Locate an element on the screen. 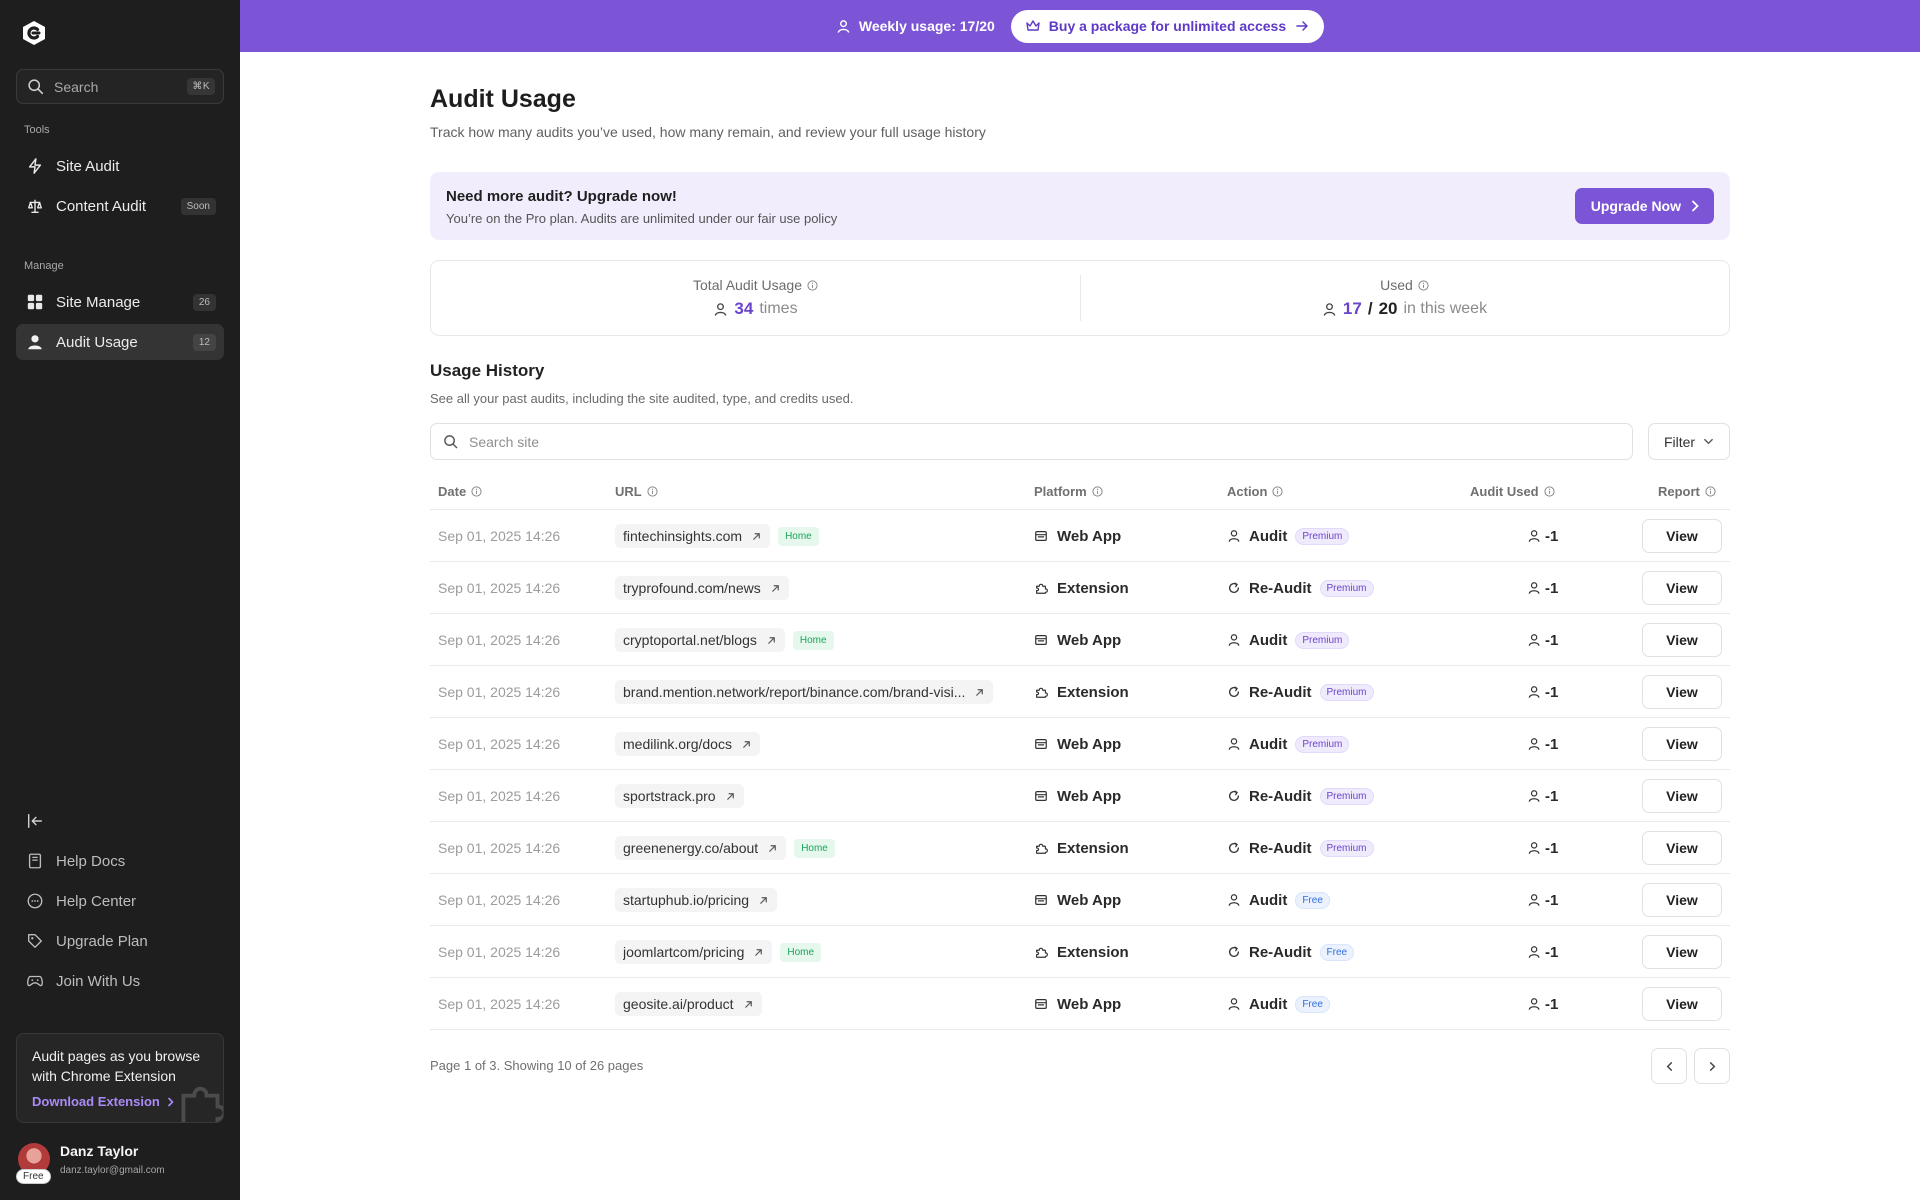 This screenshot has width=1920, height=1200. sidebar-item-site-audit: Site Audit is located at coordinates (120, 166).